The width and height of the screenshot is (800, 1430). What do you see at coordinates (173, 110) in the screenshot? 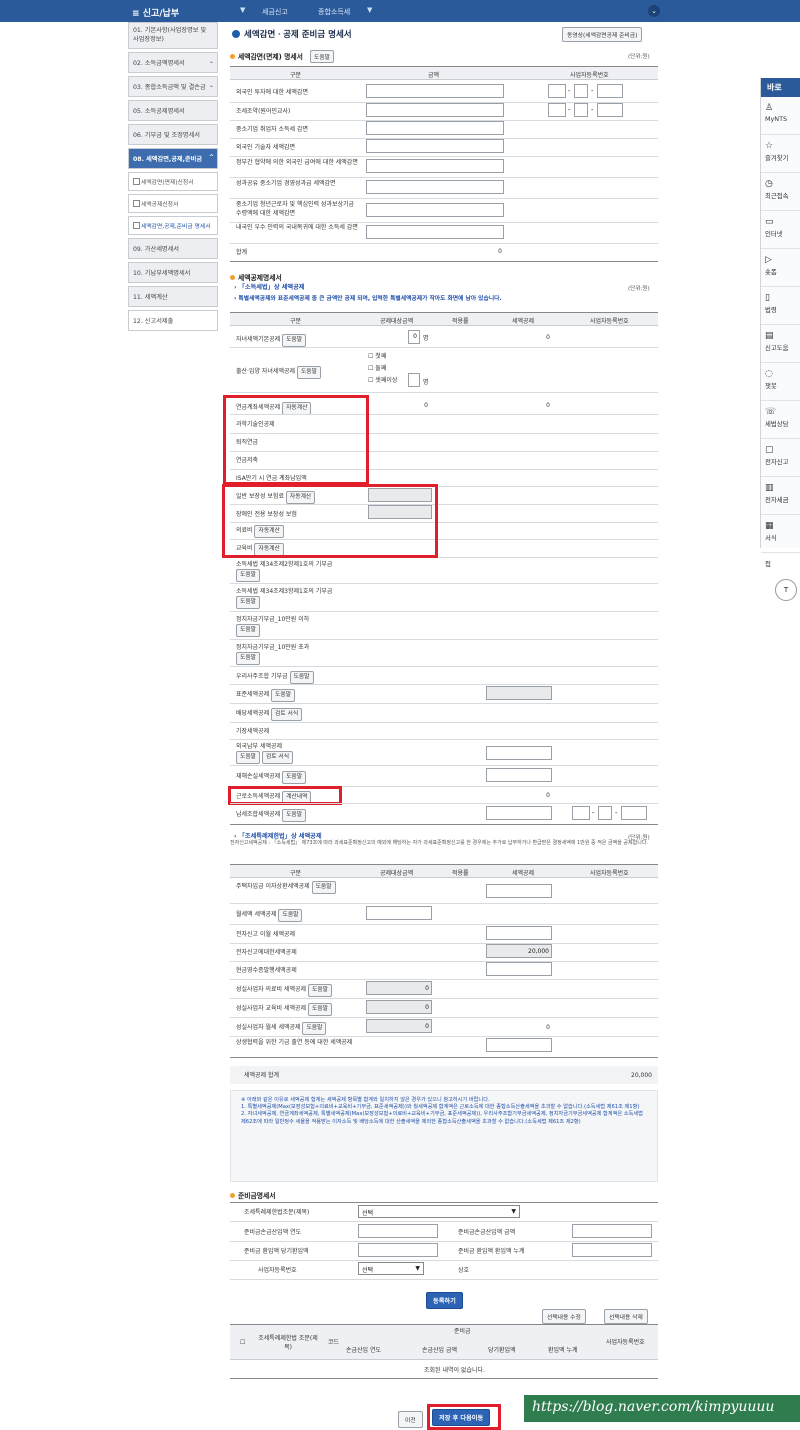
I see `sidebar-item-deduction: 05. 소득공제명세서` at bounding box center [173, 110].